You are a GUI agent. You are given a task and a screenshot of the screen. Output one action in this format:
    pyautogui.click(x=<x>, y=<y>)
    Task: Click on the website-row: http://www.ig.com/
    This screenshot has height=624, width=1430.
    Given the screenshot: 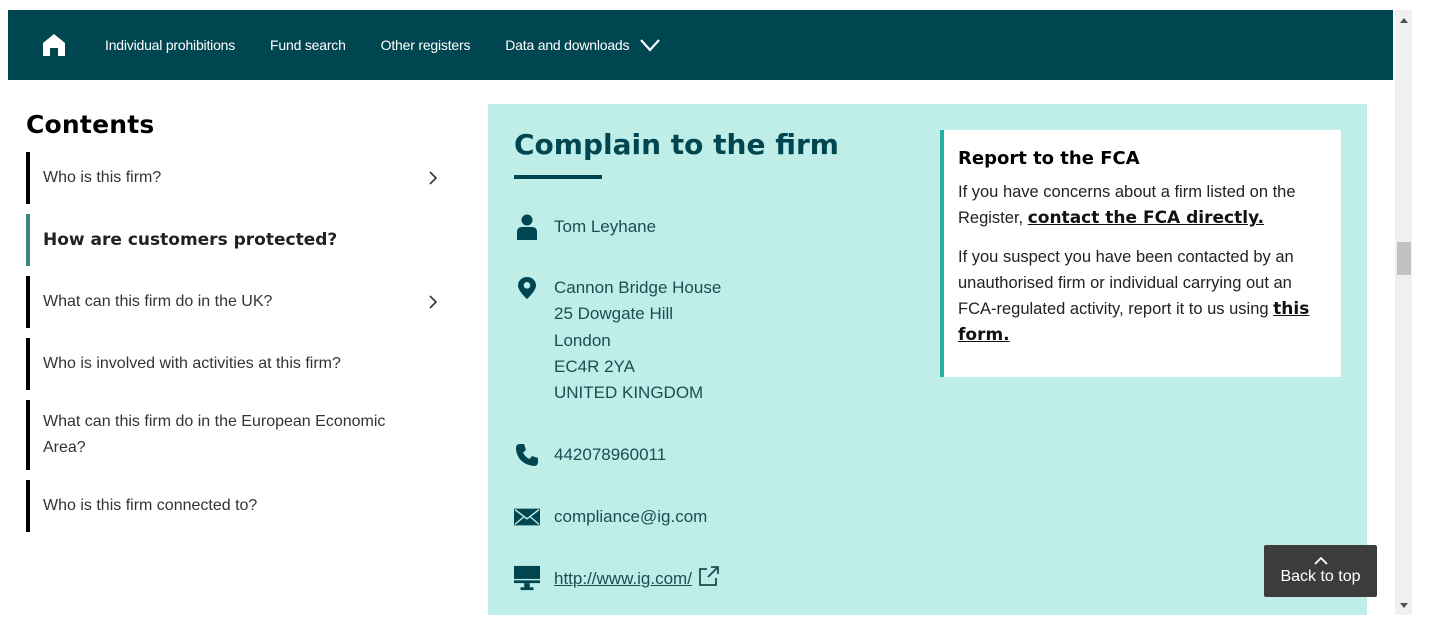 What is the action you would take?
    pyautogui.click(x=617, y=578)
    